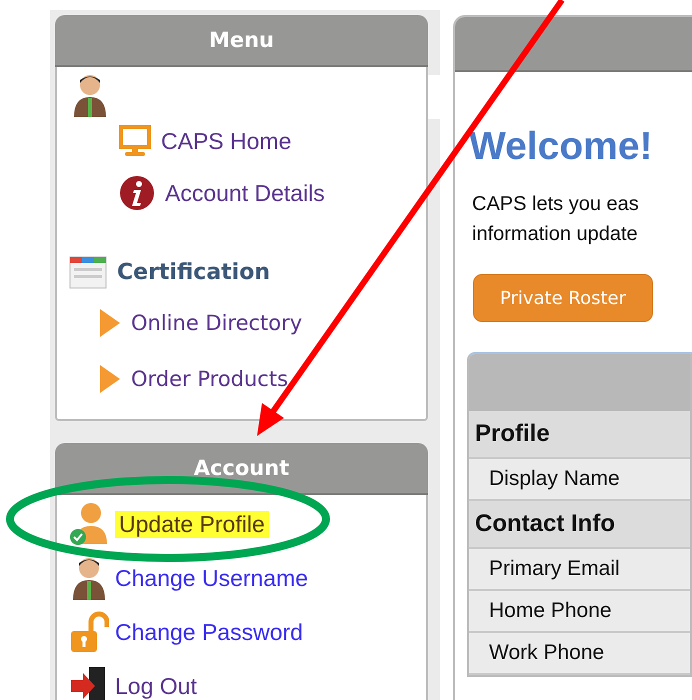  What do you see at coordinates (556, 219) in the screenshot?
I see `intro-text: CAPS lets you eas information update` at bounding box center [556, 219].